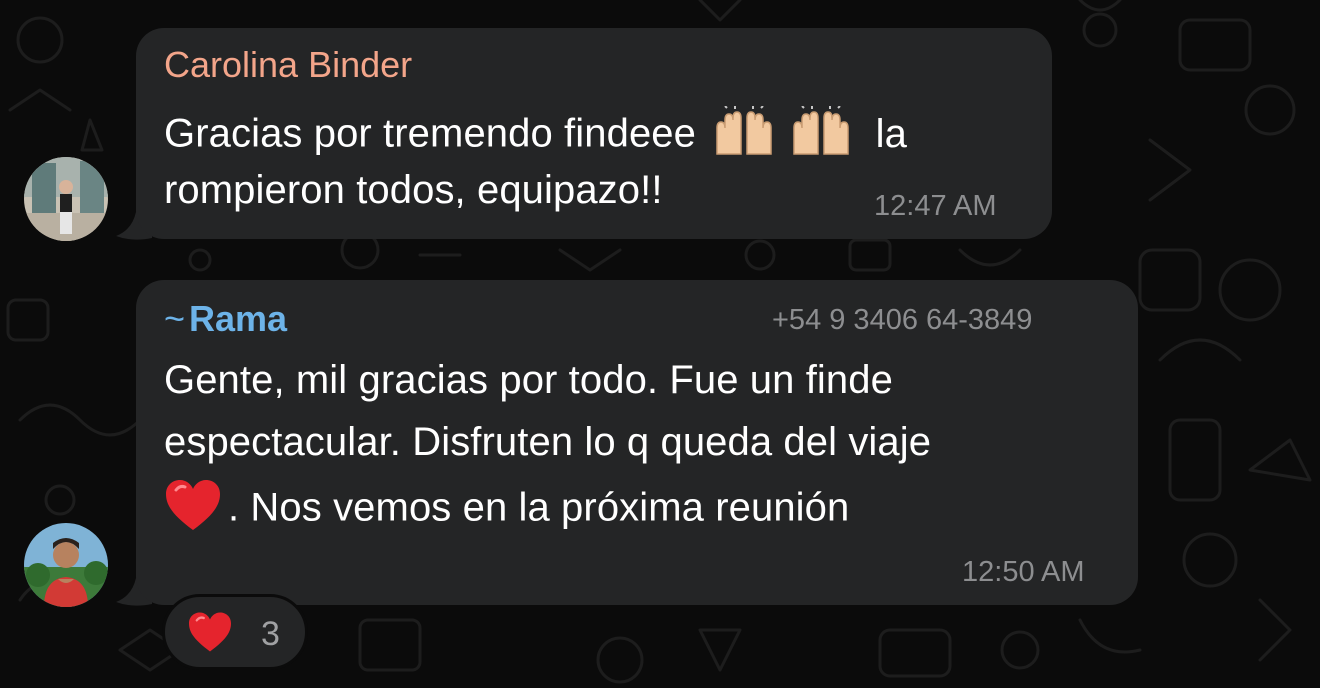  I want to click on avatar-rama, so click(66, 565).